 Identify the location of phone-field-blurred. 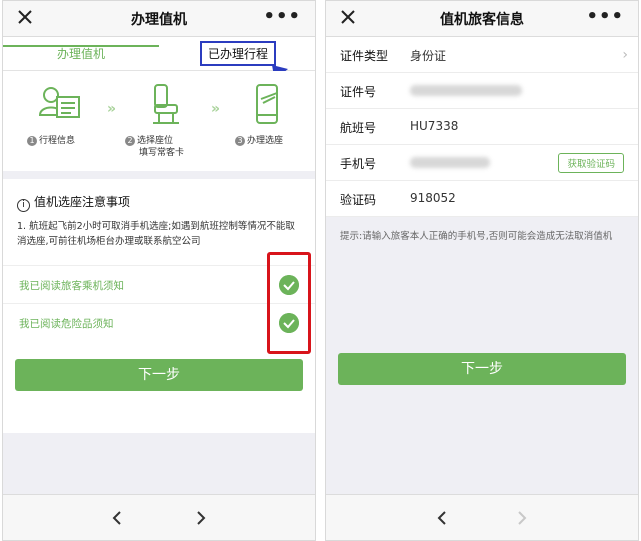
(450, 162).